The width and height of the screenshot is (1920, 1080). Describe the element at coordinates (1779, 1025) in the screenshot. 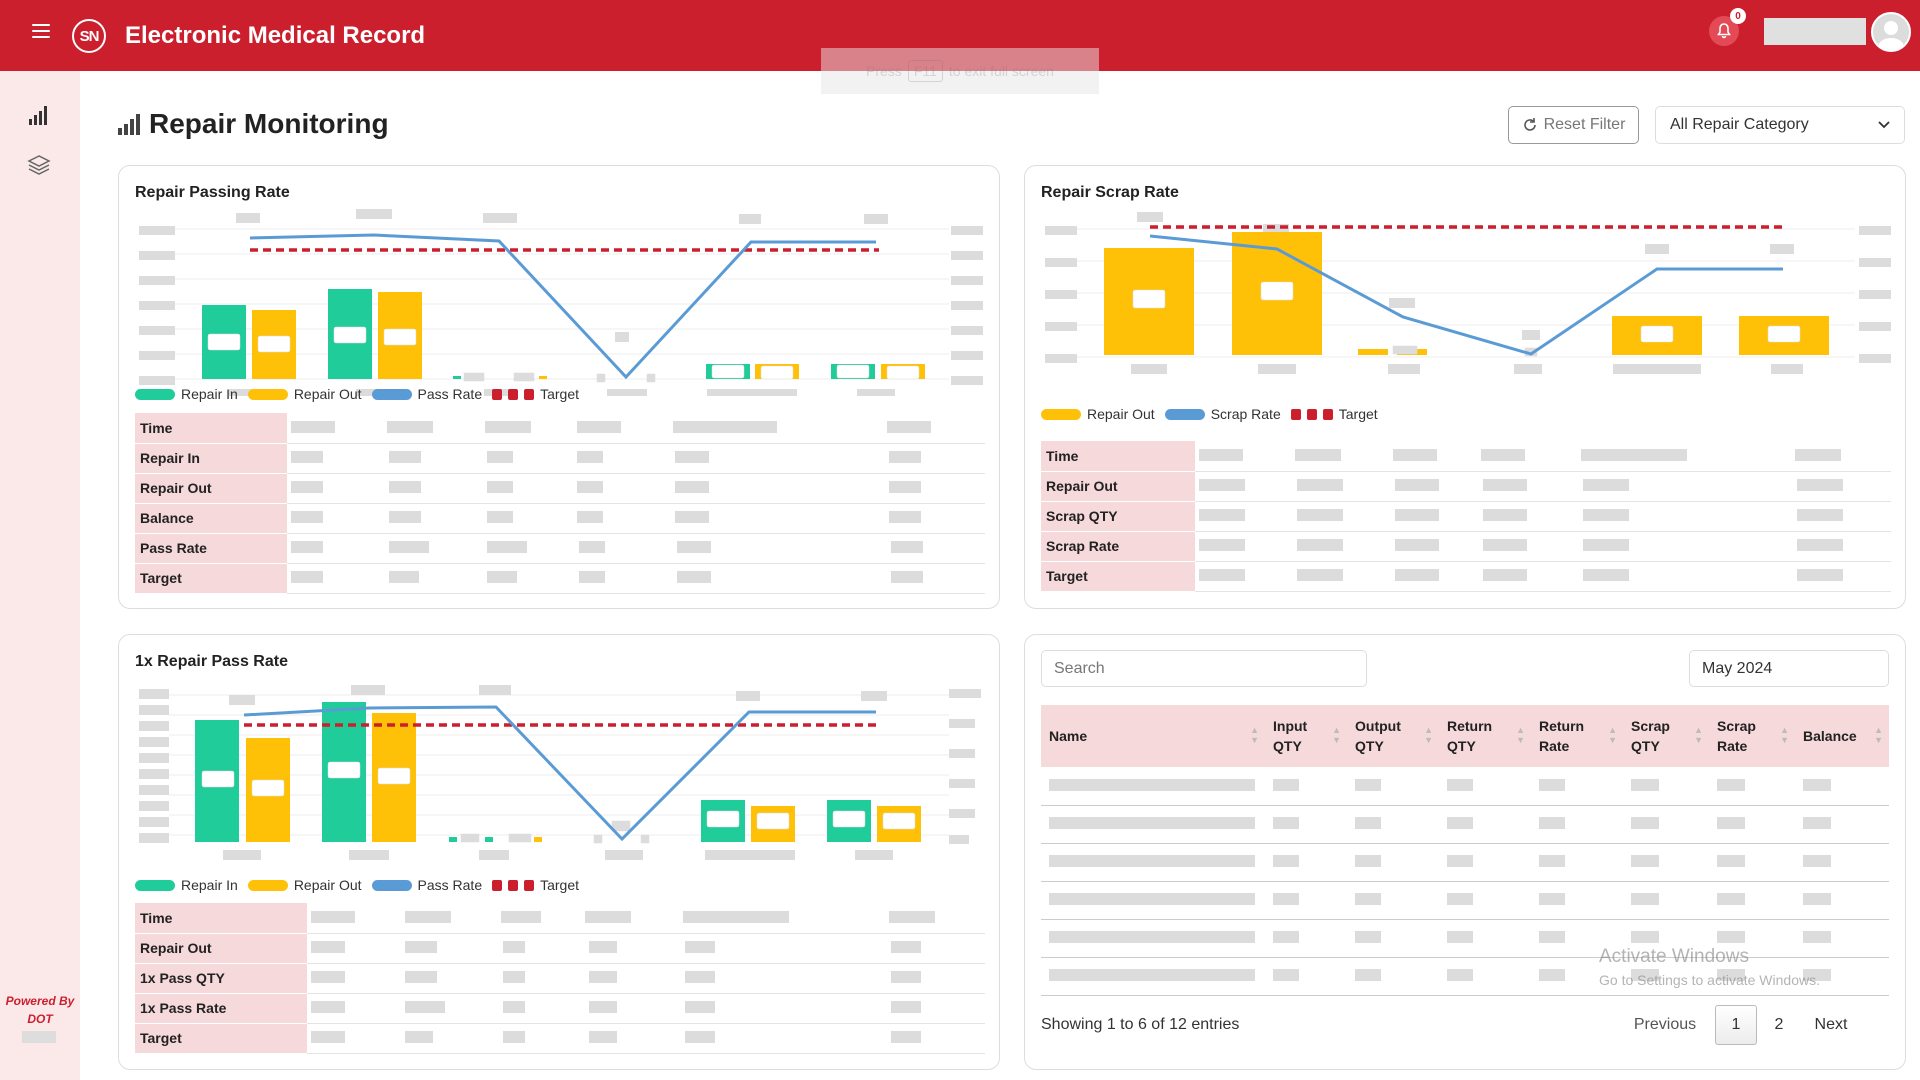

I see `page-button: 2` at that location.